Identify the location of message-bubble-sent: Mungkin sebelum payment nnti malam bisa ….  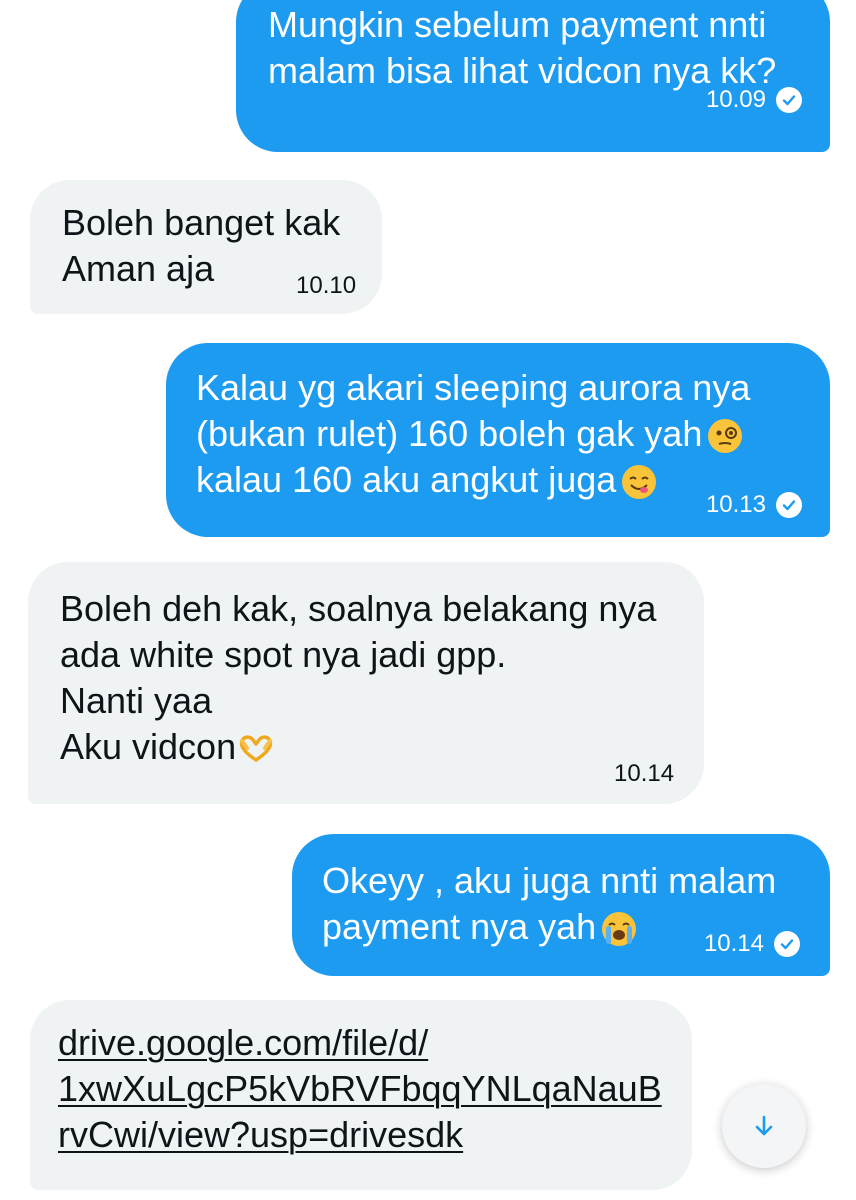
(533, 76).